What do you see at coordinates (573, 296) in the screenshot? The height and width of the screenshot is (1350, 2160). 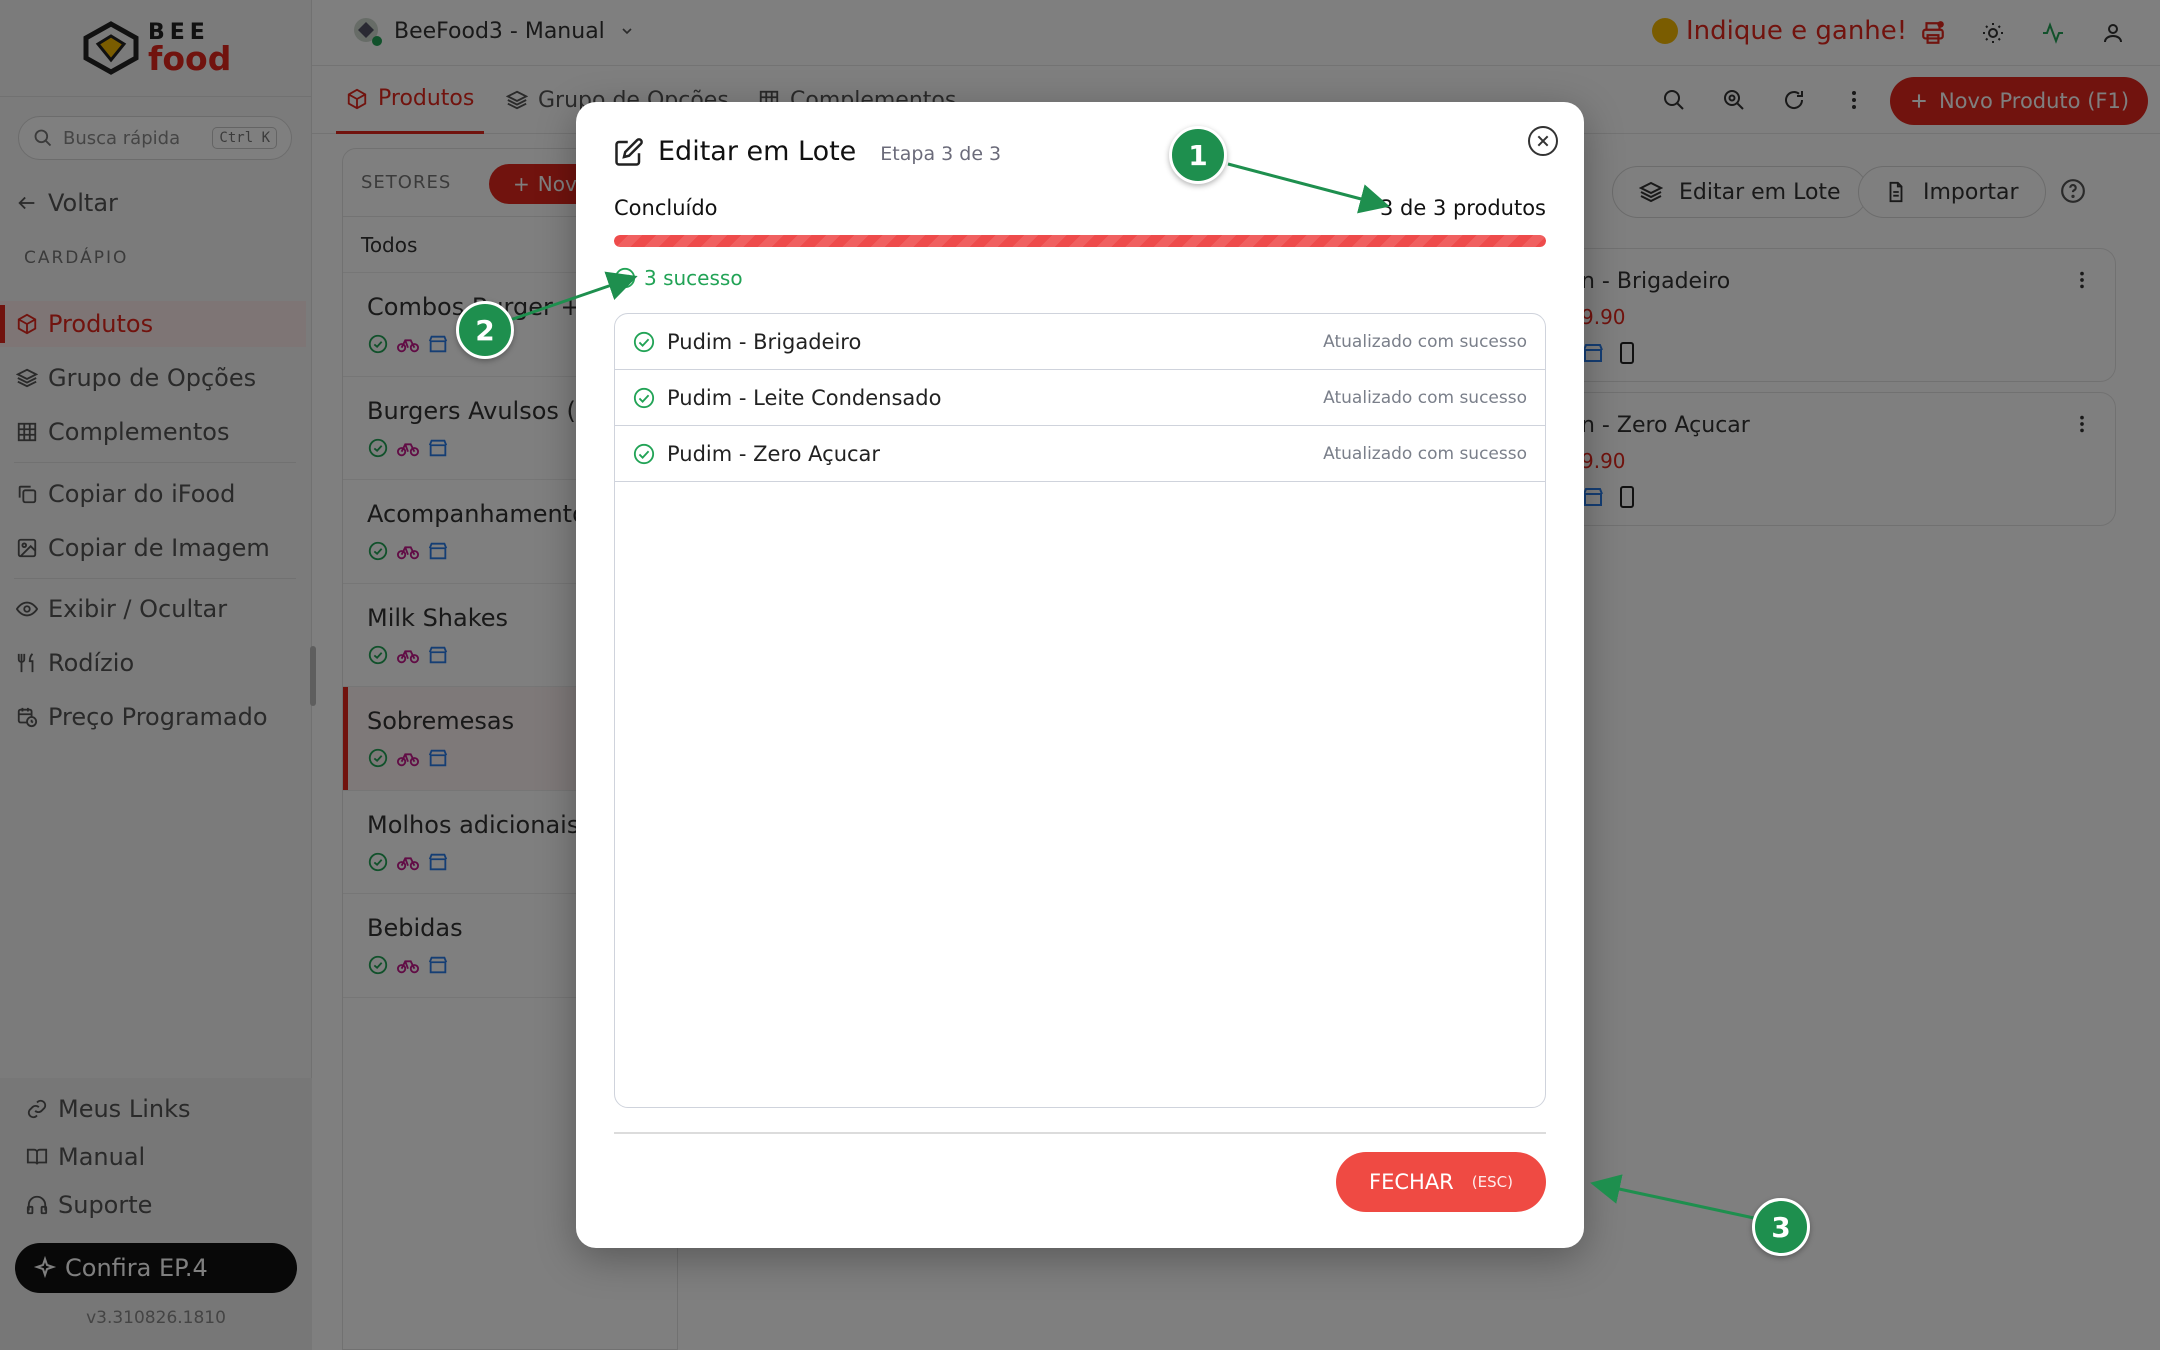 I see `callout-2-arrow` at bounding box center [573, 296].